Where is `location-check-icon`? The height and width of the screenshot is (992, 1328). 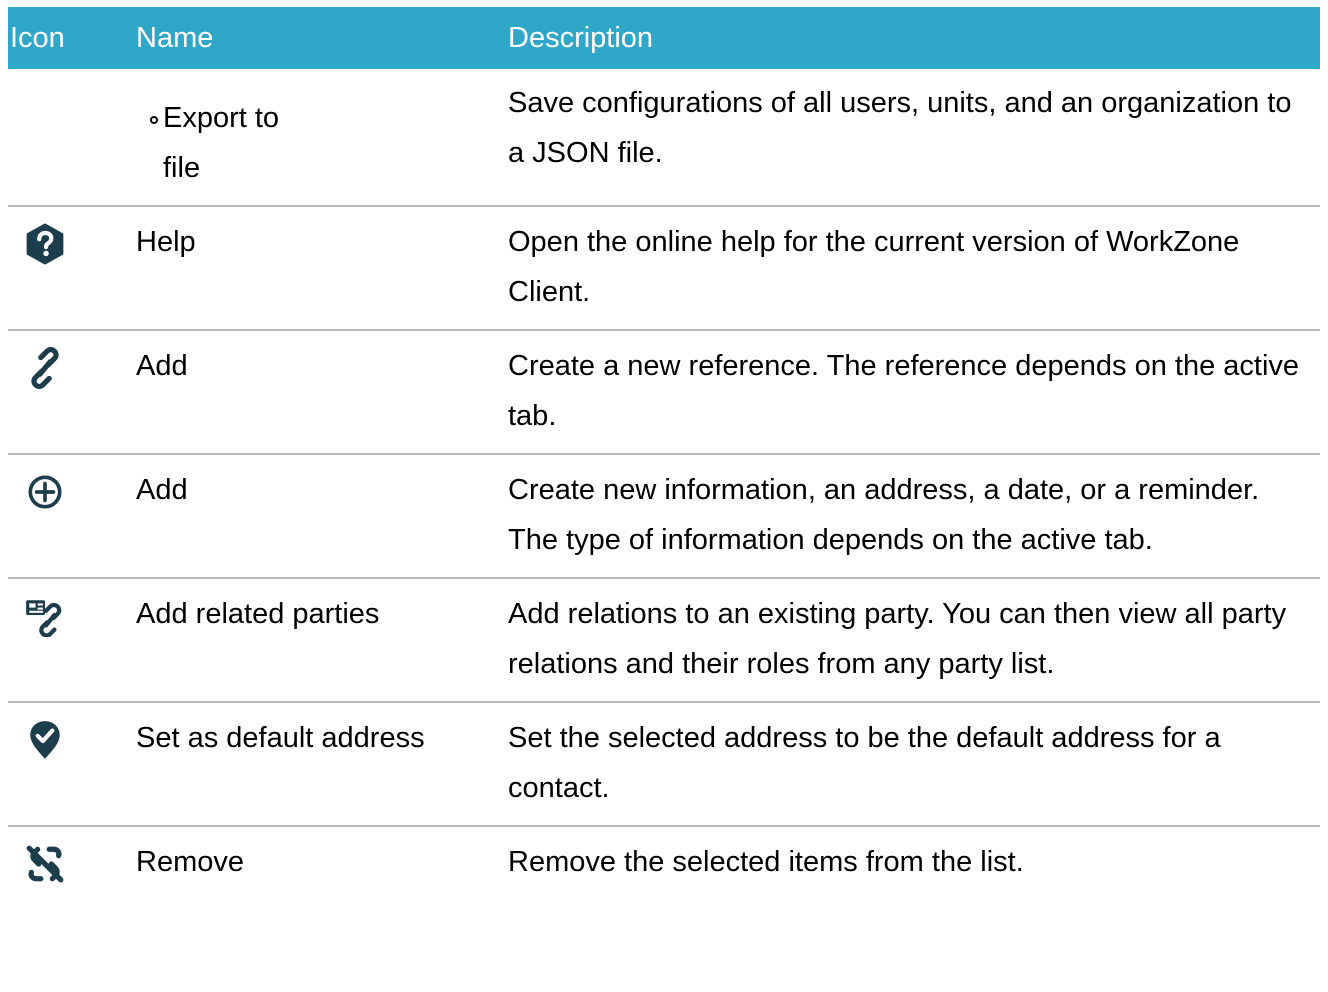
location-check-icon is located at coordinates (45, 740).